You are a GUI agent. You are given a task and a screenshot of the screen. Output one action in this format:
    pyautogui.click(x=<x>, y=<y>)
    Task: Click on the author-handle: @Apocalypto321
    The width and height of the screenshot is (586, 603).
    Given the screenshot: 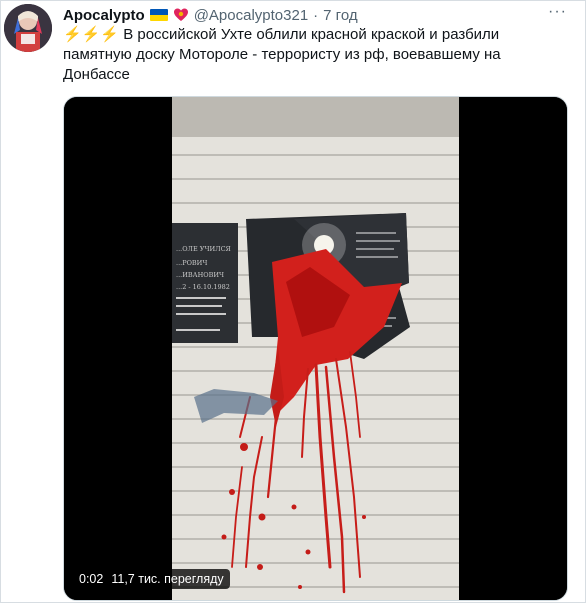 What is the action you would take?
    pyautogui.click(x=251, y=15)
    